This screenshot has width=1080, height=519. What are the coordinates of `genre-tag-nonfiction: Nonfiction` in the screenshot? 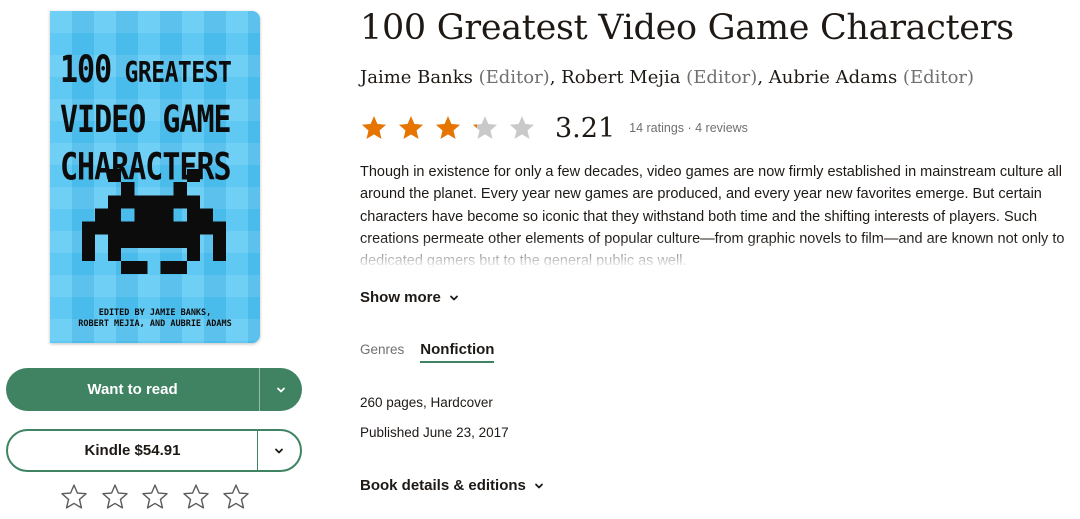 It's located at (457, 352).